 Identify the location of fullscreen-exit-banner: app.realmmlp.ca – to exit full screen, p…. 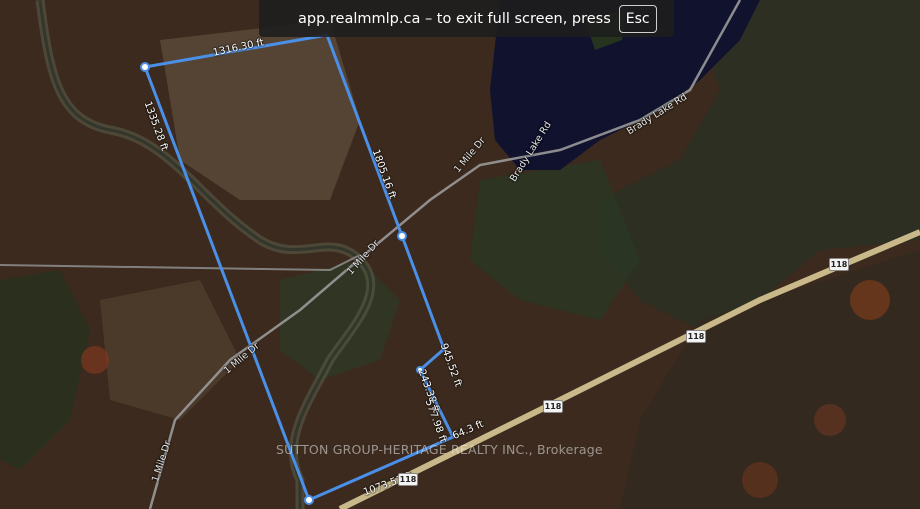
(466, 18).